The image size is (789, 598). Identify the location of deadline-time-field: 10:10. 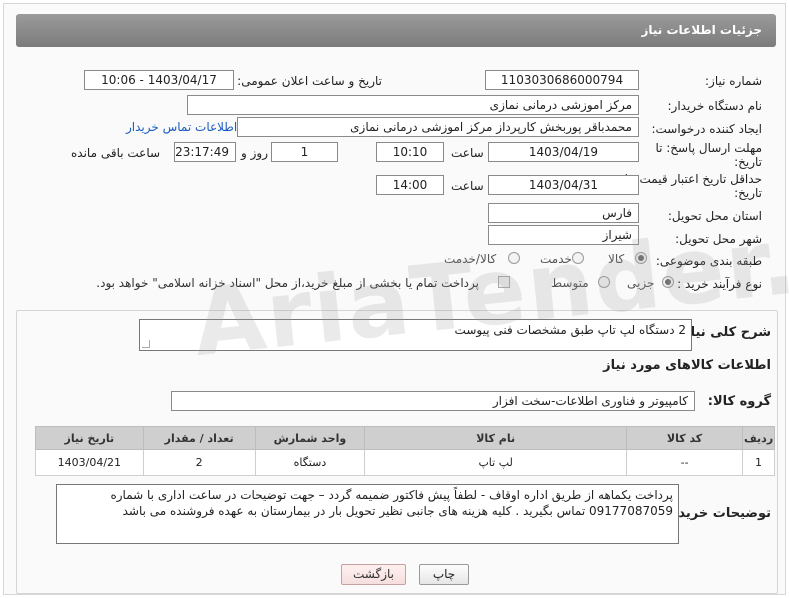
(410, 152).